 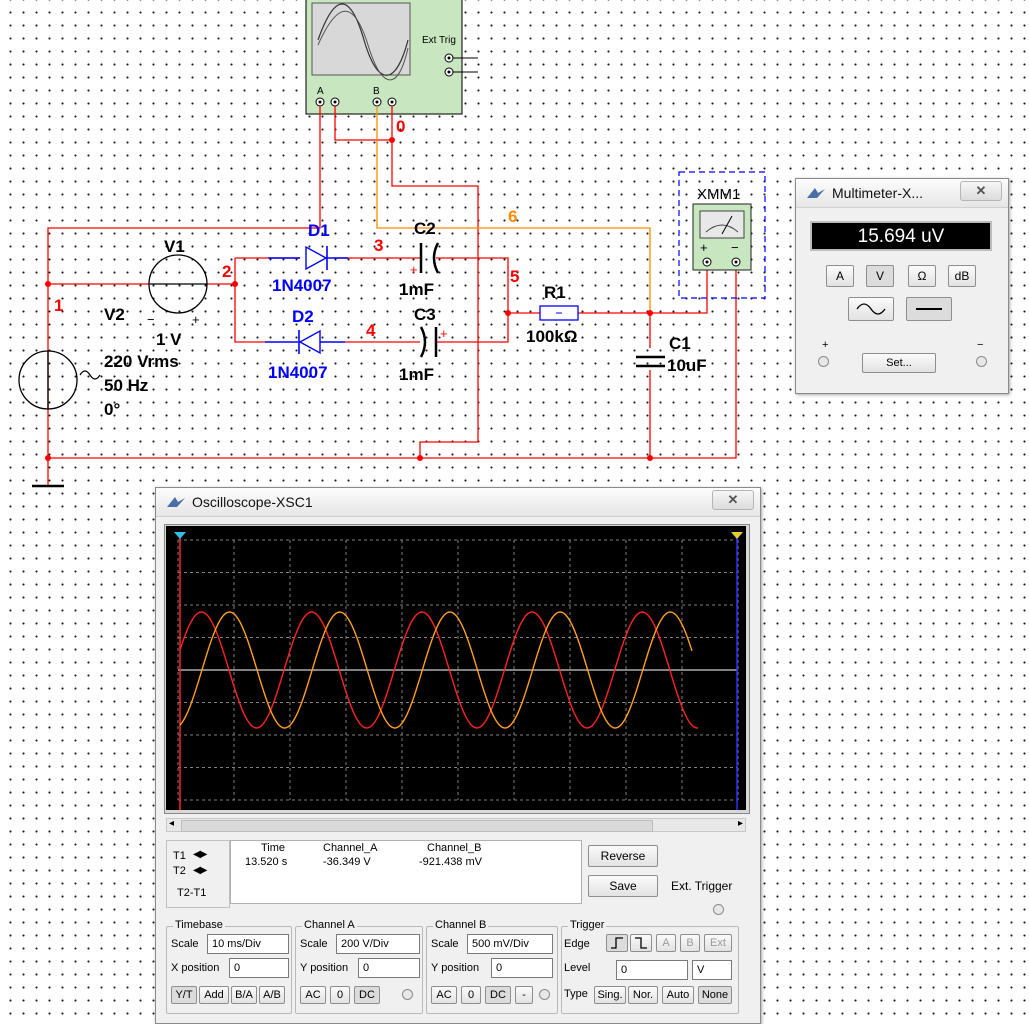 I want to click on falling-edge-button, so click(x=641, y=943).